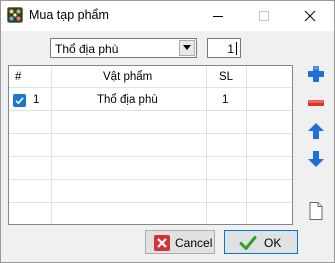  Describe the element at coordinates (167, 16) in the screenshot. I see `title-bar: Mua tạp phẩm` at that location.